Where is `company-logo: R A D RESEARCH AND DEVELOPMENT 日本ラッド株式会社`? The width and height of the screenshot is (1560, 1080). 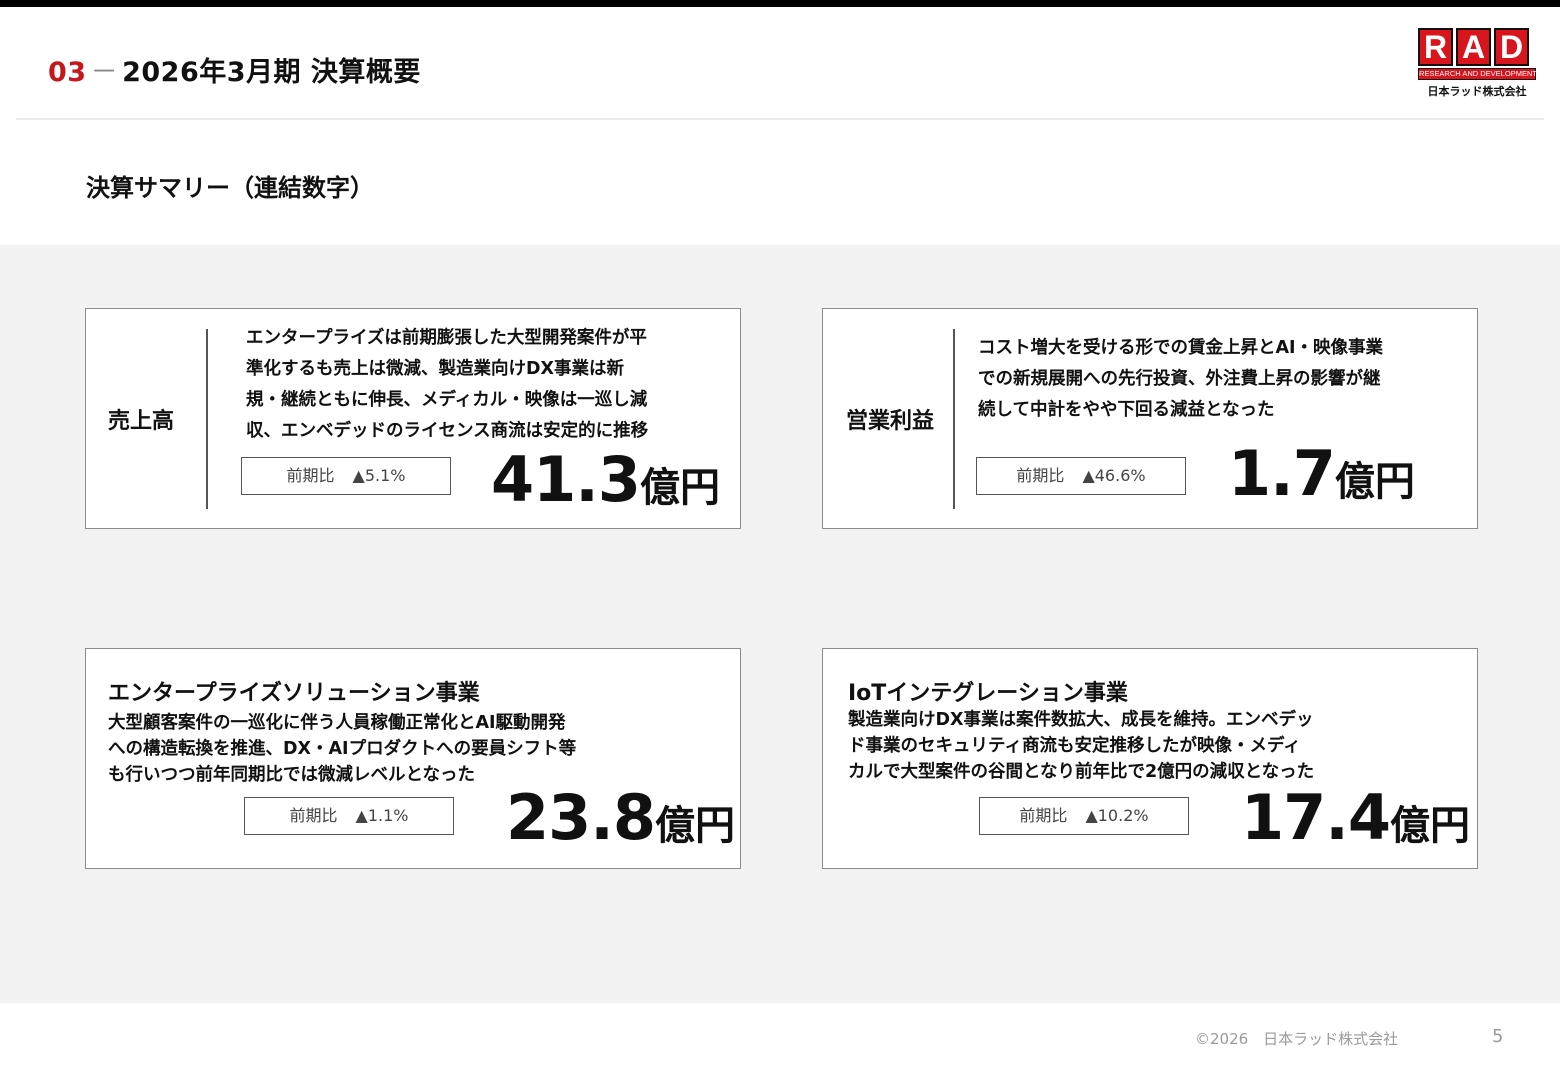
company-logo: R A D RESEARCH AND DEVELOPMENT 日本ラッド株式会社 is located at coordinates (1477, 69).